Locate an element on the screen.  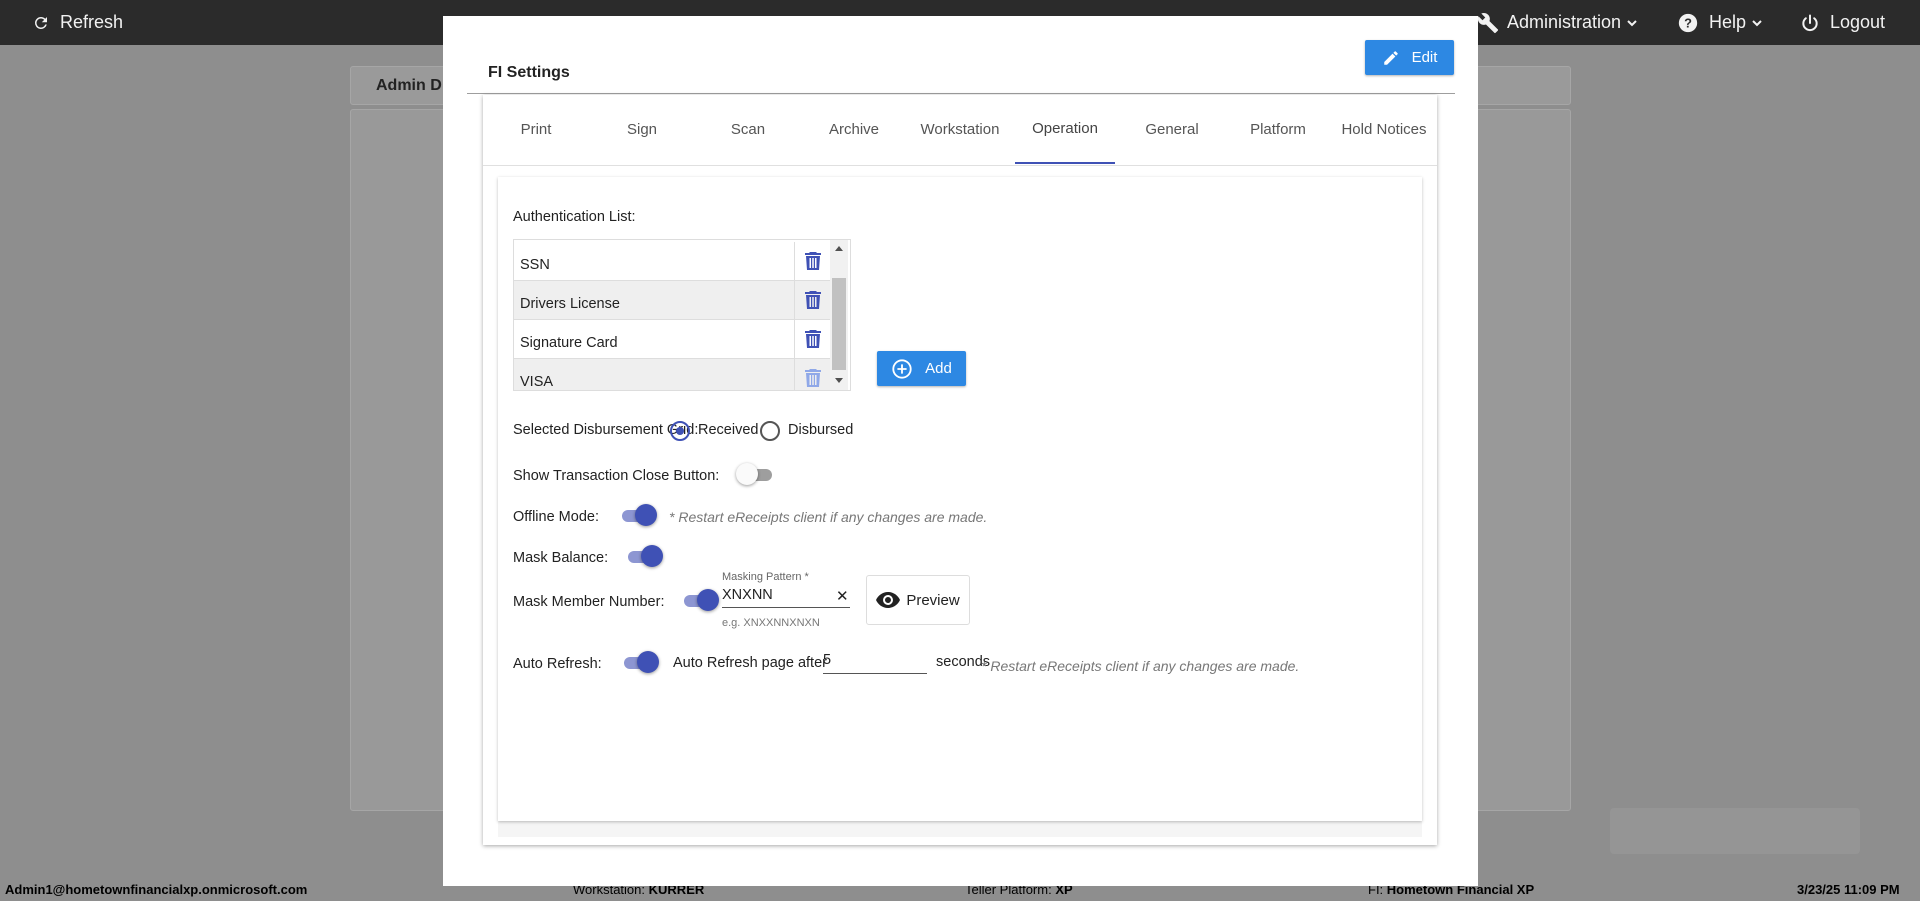
eye-icon is located at coordinates (888, 600).